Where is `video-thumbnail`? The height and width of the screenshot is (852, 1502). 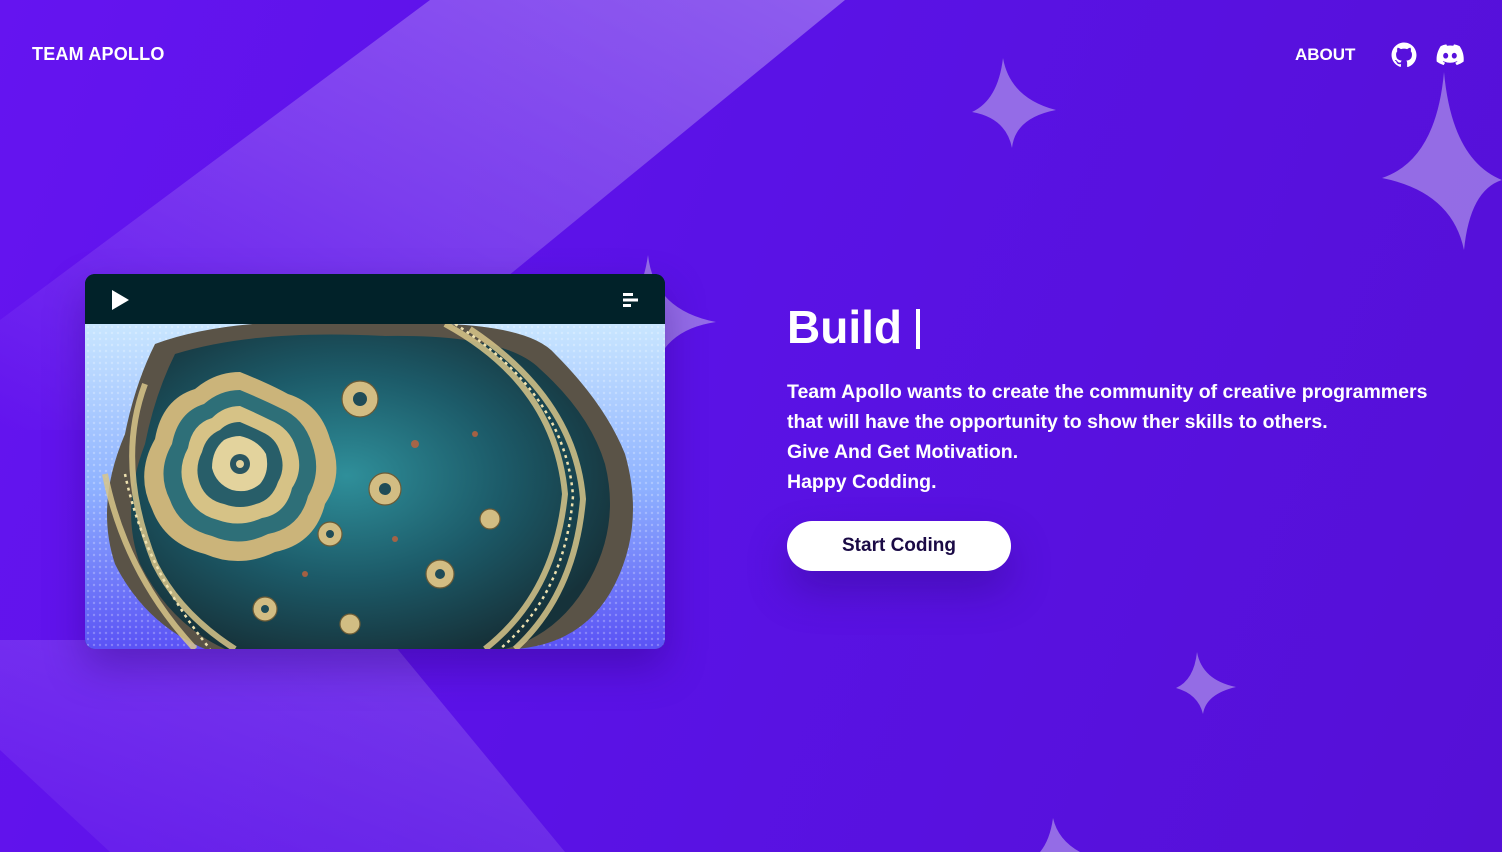
video-thumbnail is located at coordinates (375, 486).